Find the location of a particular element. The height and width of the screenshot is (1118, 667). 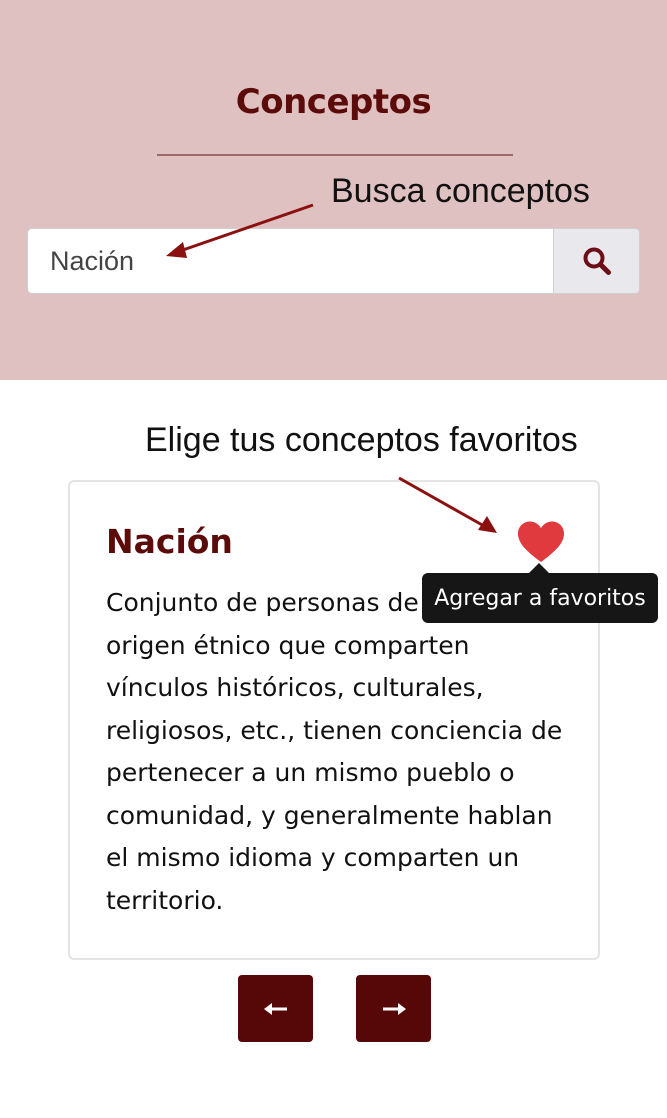

search-icon is located at coordinates (597, 261).